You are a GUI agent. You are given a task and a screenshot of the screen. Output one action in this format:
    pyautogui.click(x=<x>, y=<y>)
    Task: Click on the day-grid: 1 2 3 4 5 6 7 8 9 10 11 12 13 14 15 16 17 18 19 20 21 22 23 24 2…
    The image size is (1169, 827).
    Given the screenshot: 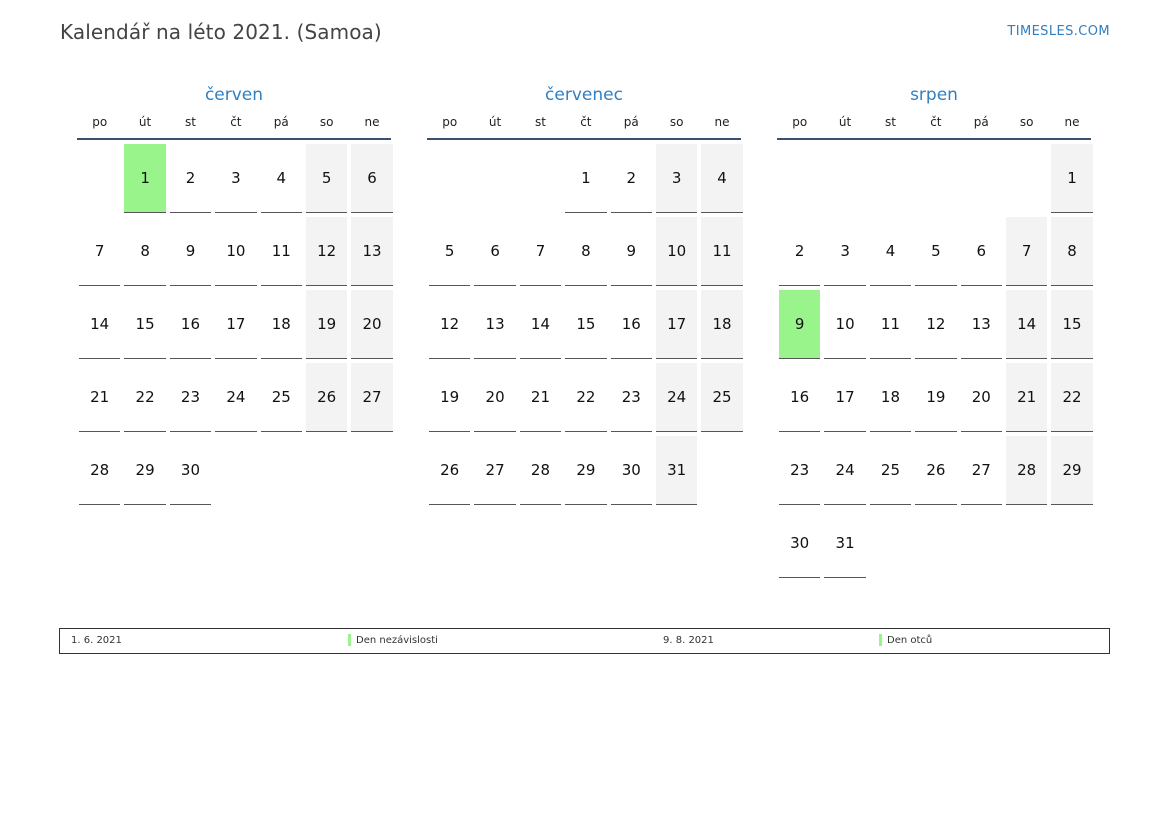 What is the action you would take?
    pyautogui.click(x=235, y=326)
    